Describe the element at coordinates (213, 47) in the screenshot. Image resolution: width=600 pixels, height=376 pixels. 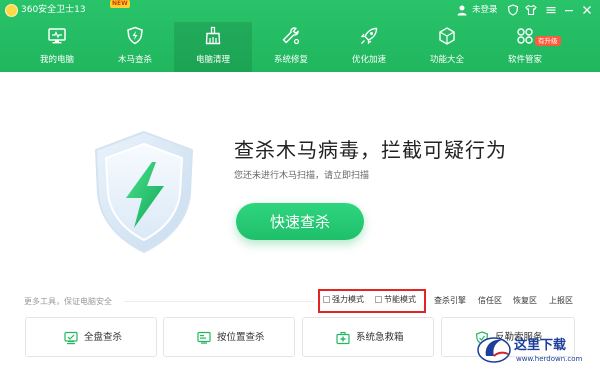
I see `nav-pc-cleanup: 电脑清理` at that location.